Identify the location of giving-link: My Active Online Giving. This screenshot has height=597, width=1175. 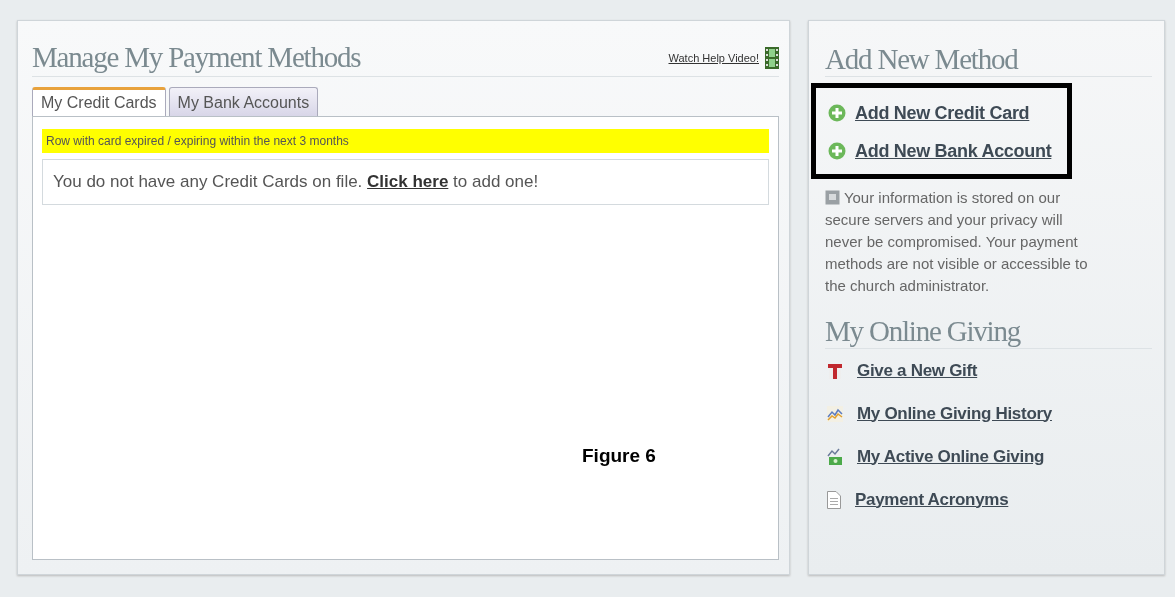
(951, 456).